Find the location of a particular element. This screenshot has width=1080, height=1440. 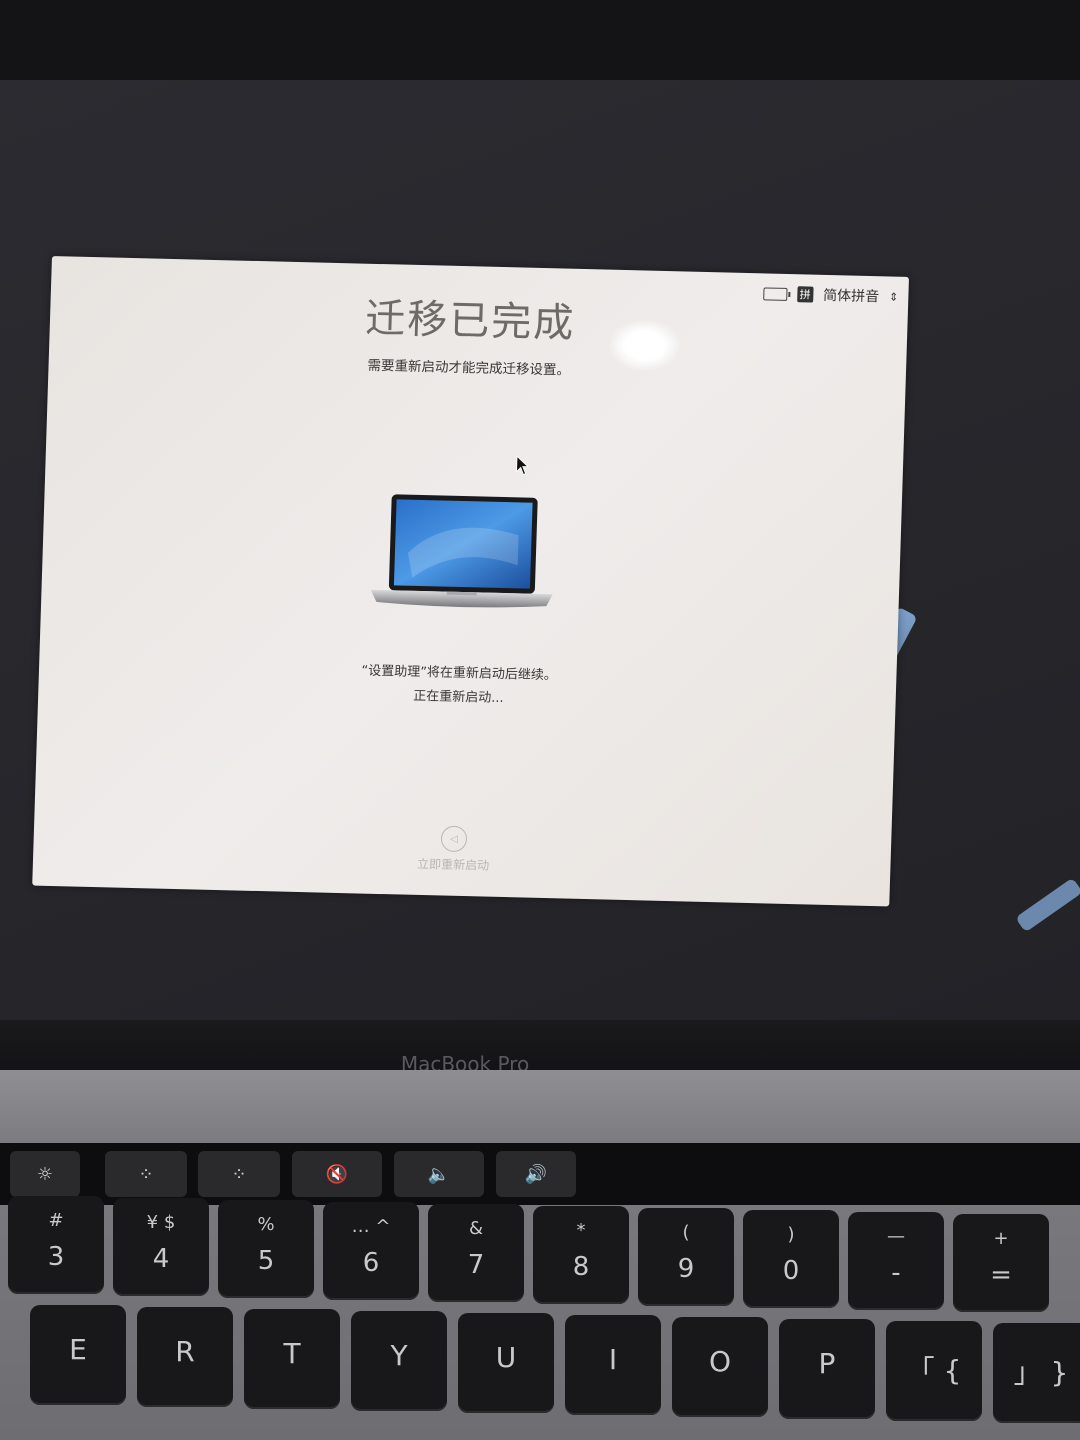

page-title: 迁移已完成 is located at coordinates (470, 321).